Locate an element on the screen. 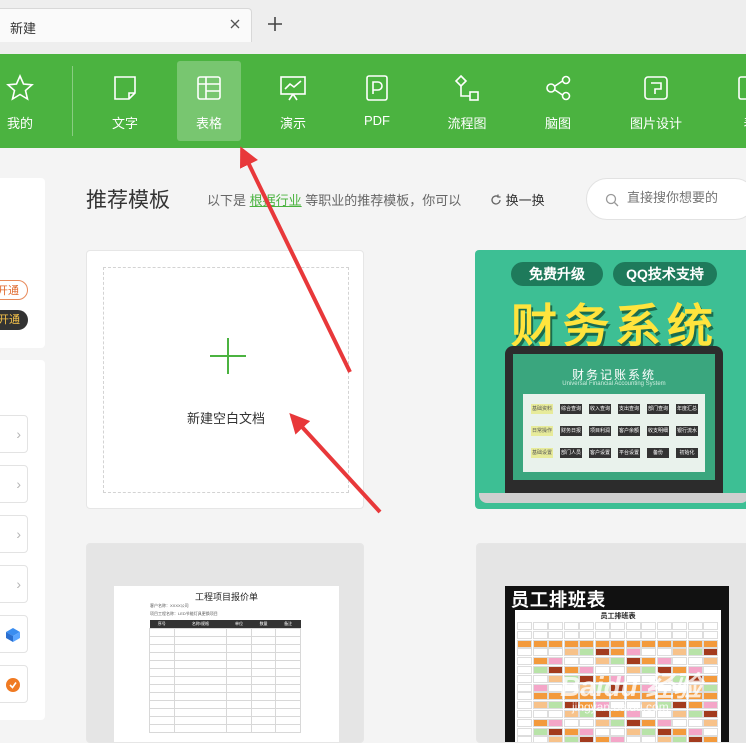  module-button: 部门人员 is located at coordinates (571, 453).